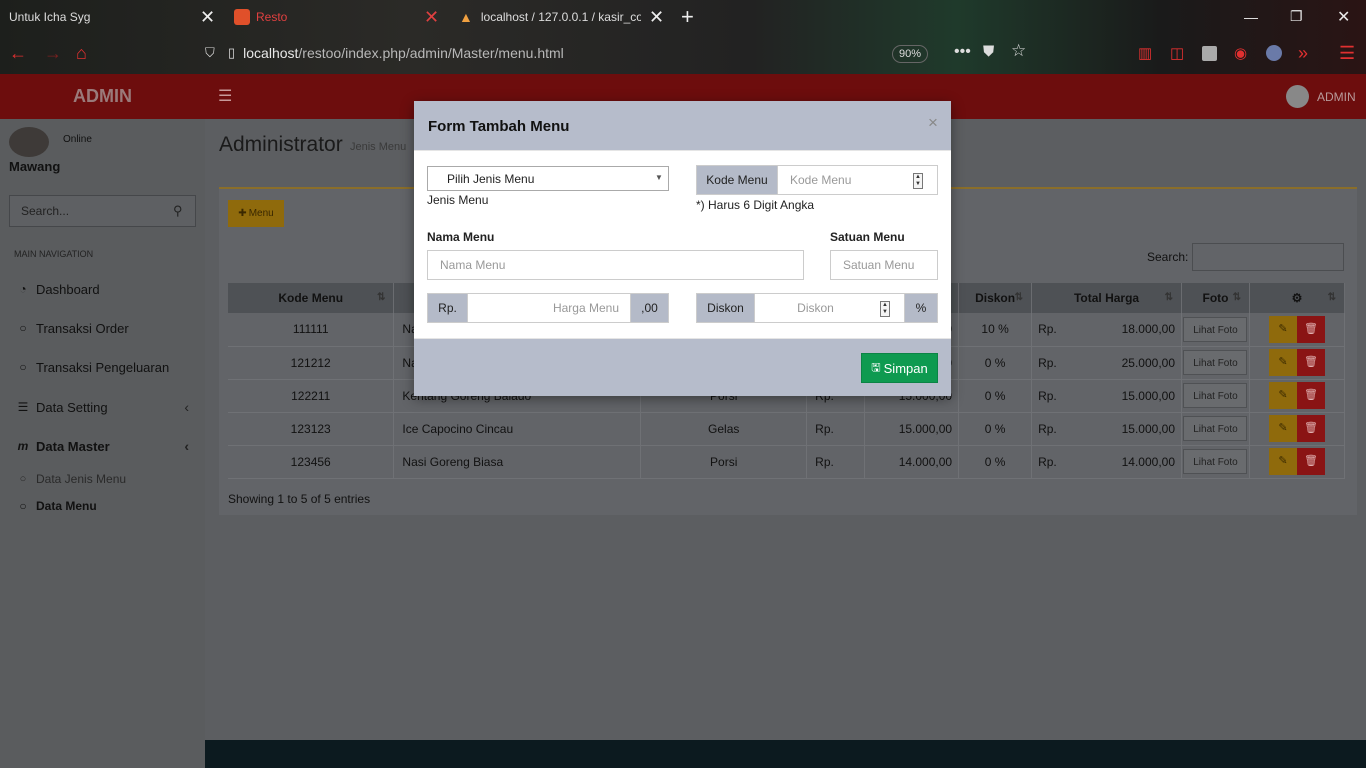  Describe the element at coordinates (1209, 53) in the screenshot. I see `extension-icon` at that location.